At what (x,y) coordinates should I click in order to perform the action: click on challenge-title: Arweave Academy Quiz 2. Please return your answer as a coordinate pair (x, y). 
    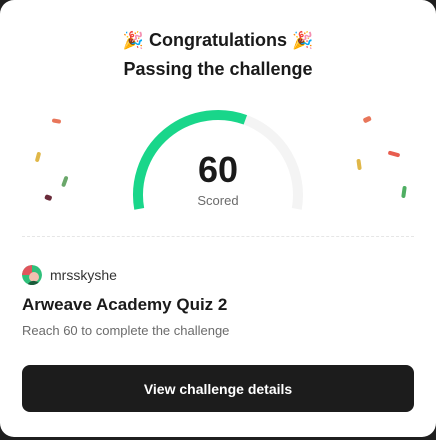
    Looking at the image, I should click on (125, 304).